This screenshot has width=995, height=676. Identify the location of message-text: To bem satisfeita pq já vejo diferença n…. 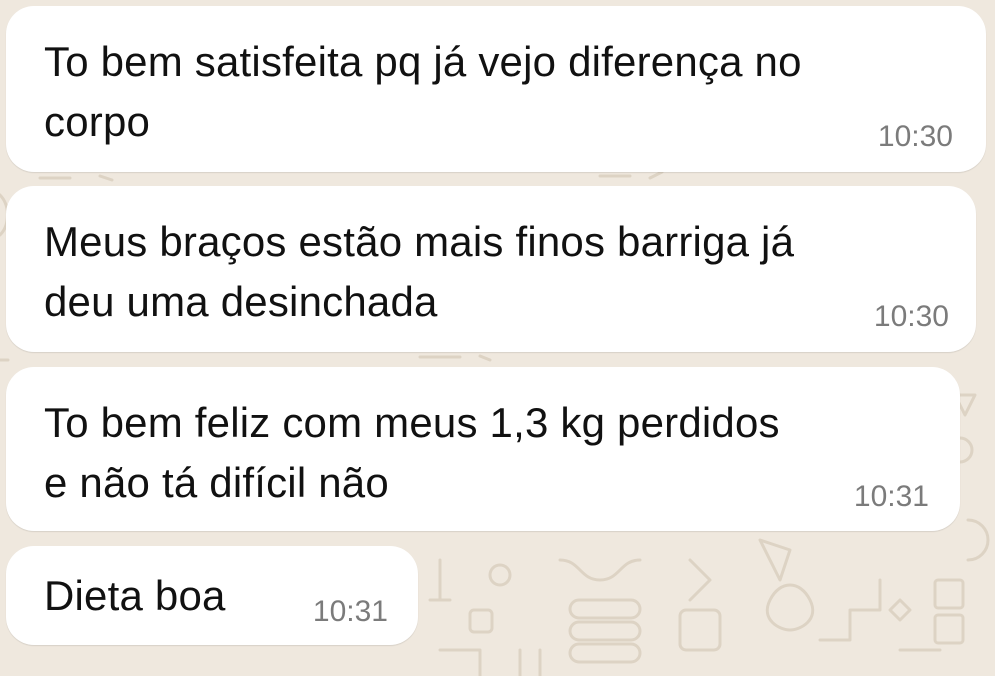
(423, 91).